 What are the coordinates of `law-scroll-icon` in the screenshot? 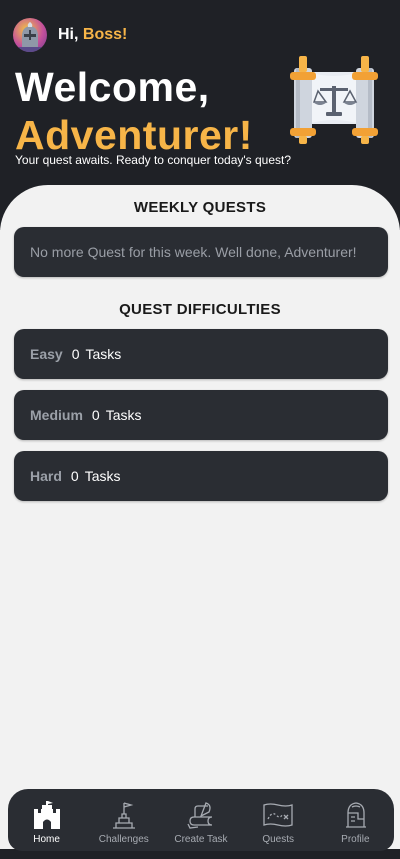 It's located at (334, 100).